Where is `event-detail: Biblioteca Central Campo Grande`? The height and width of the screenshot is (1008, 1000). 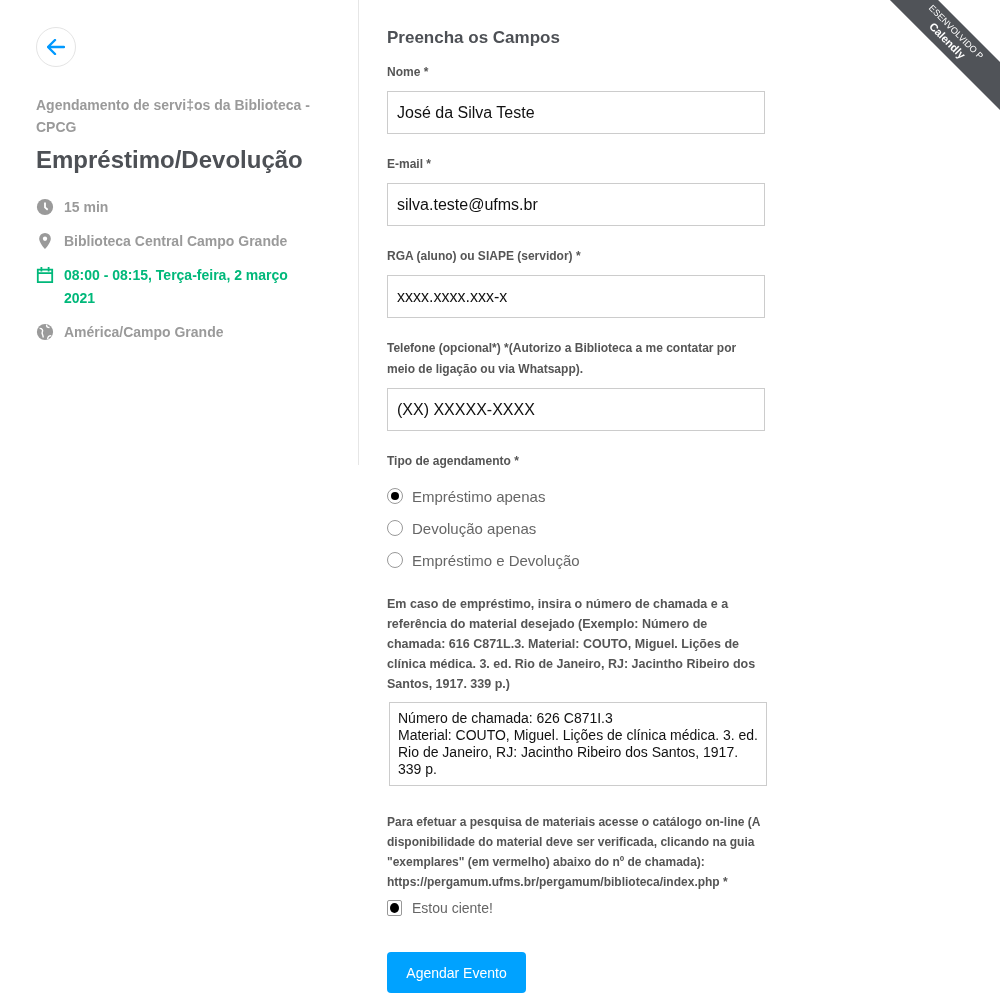
event-detail: Biblioteca Central Campo Grande is located at coordinates (176, 241).